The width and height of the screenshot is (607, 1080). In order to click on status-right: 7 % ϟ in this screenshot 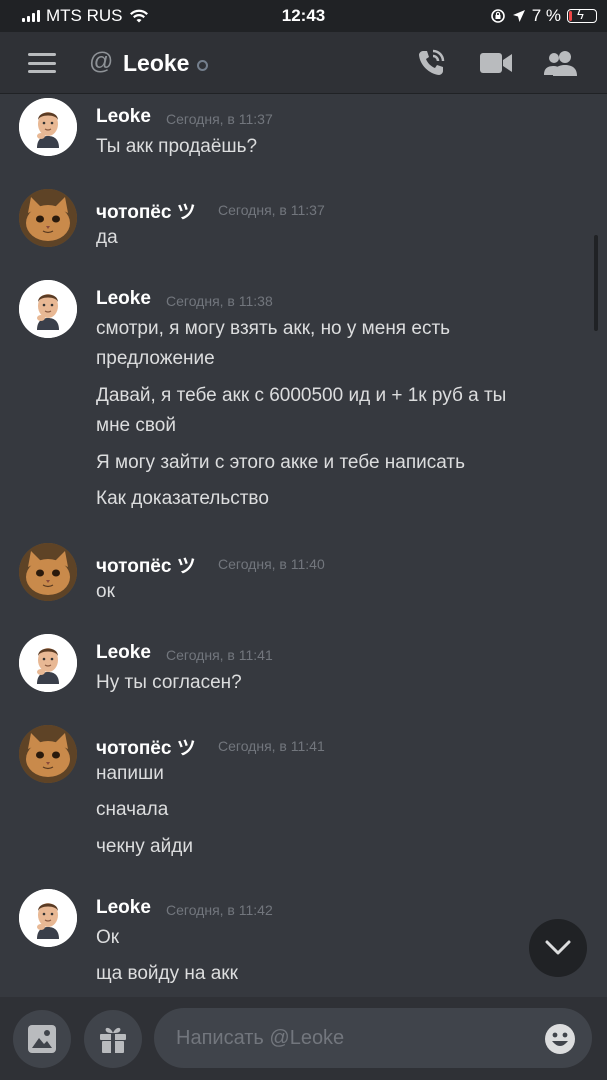, I will do `click(543, 16)`.